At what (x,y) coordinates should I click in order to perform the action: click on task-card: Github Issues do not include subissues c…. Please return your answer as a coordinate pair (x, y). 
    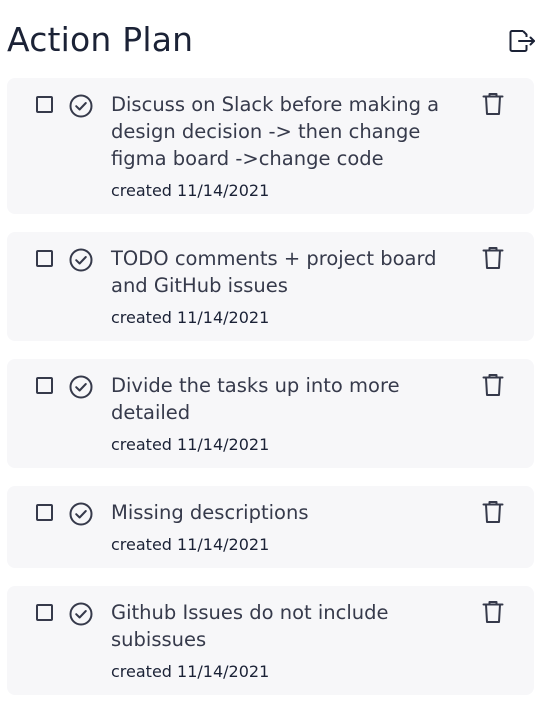
    Looking at the image, I should click on (270, 640).